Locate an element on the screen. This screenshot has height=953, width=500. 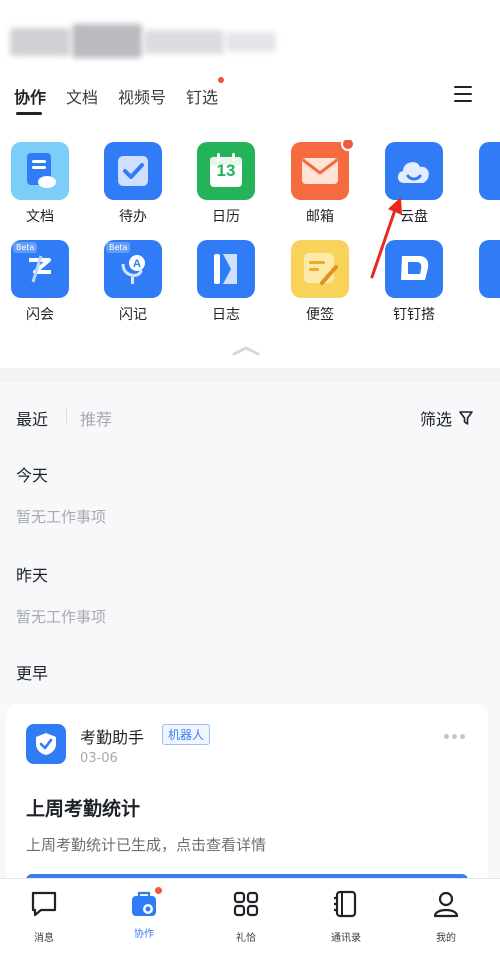
app-flash-note: Beta A 闪记 is located at coordinates (133, 282).